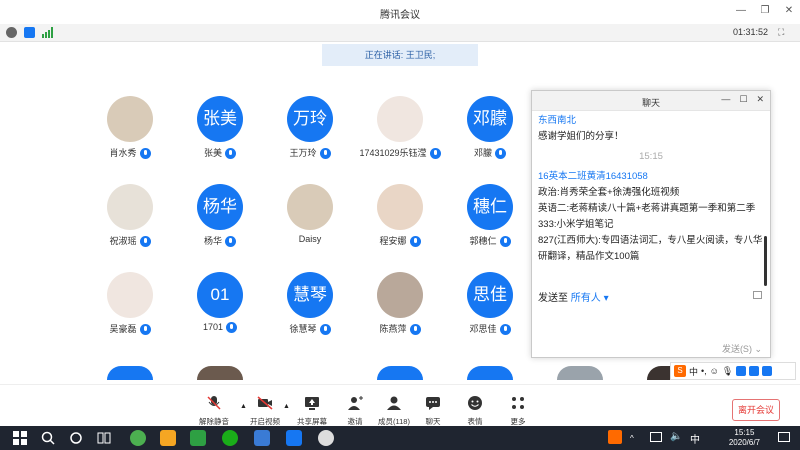  Describe the element at coordinates (741, 371) in the screenshot. I see `keyboard-icon` at that location.